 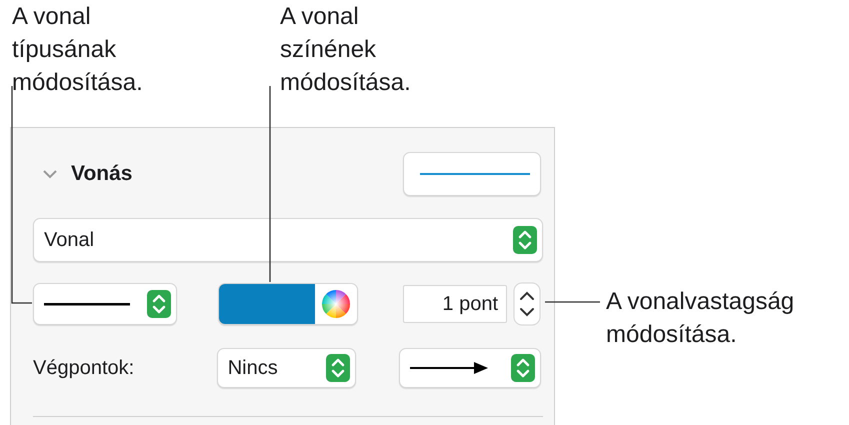 What do you see at coordinates (455, 304) in the screenshot?
I see `width-field: 1 pont` at bounding box center [455, 304].